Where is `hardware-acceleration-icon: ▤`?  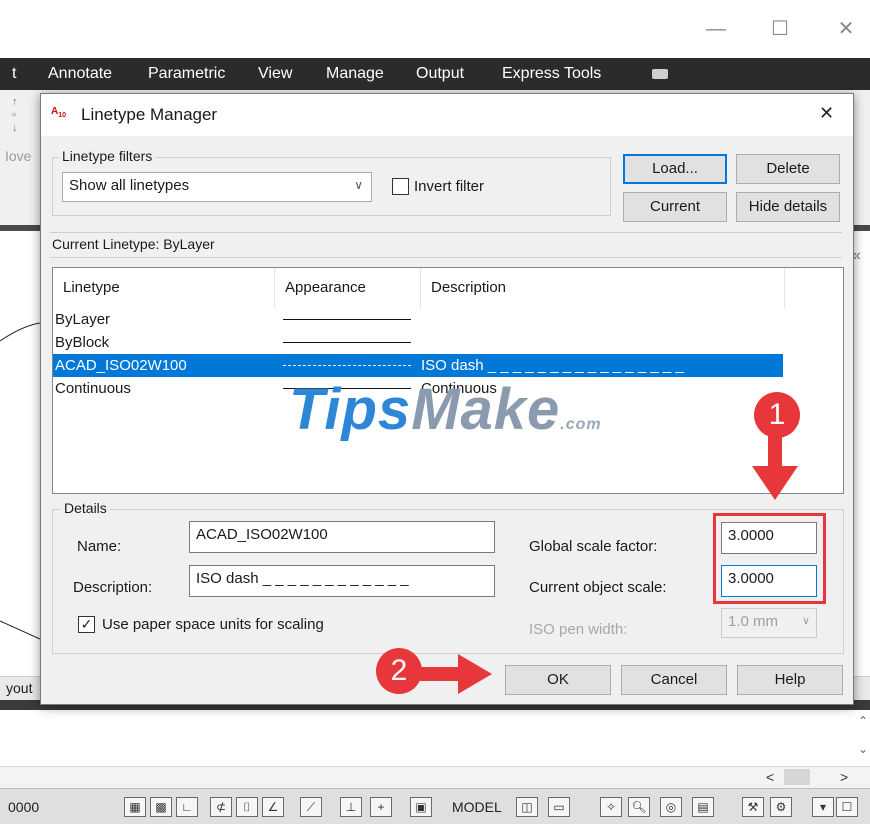 hardware-acceleration-icon: ▤ is located at coordinates (703, 807).